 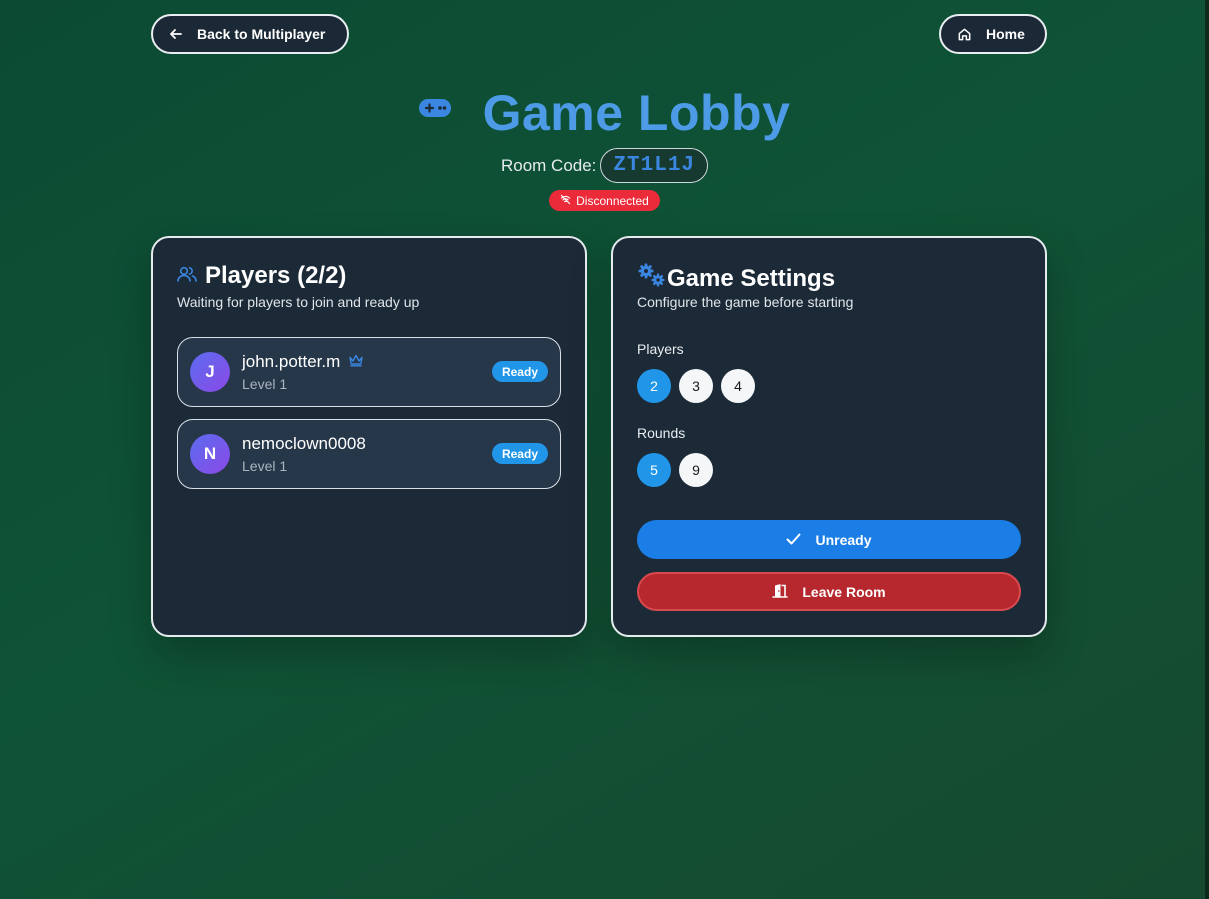 I want to click on page-title: Game Lobby, so click(x=636, y=113).